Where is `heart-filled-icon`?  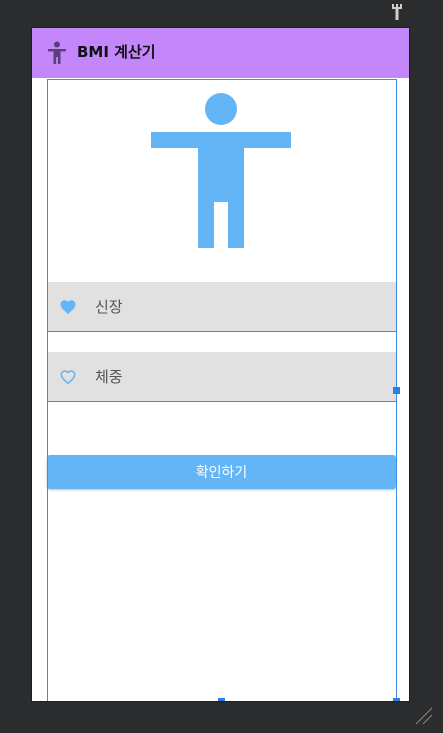 heart-filled-icon is located at coordinates (68, 307).